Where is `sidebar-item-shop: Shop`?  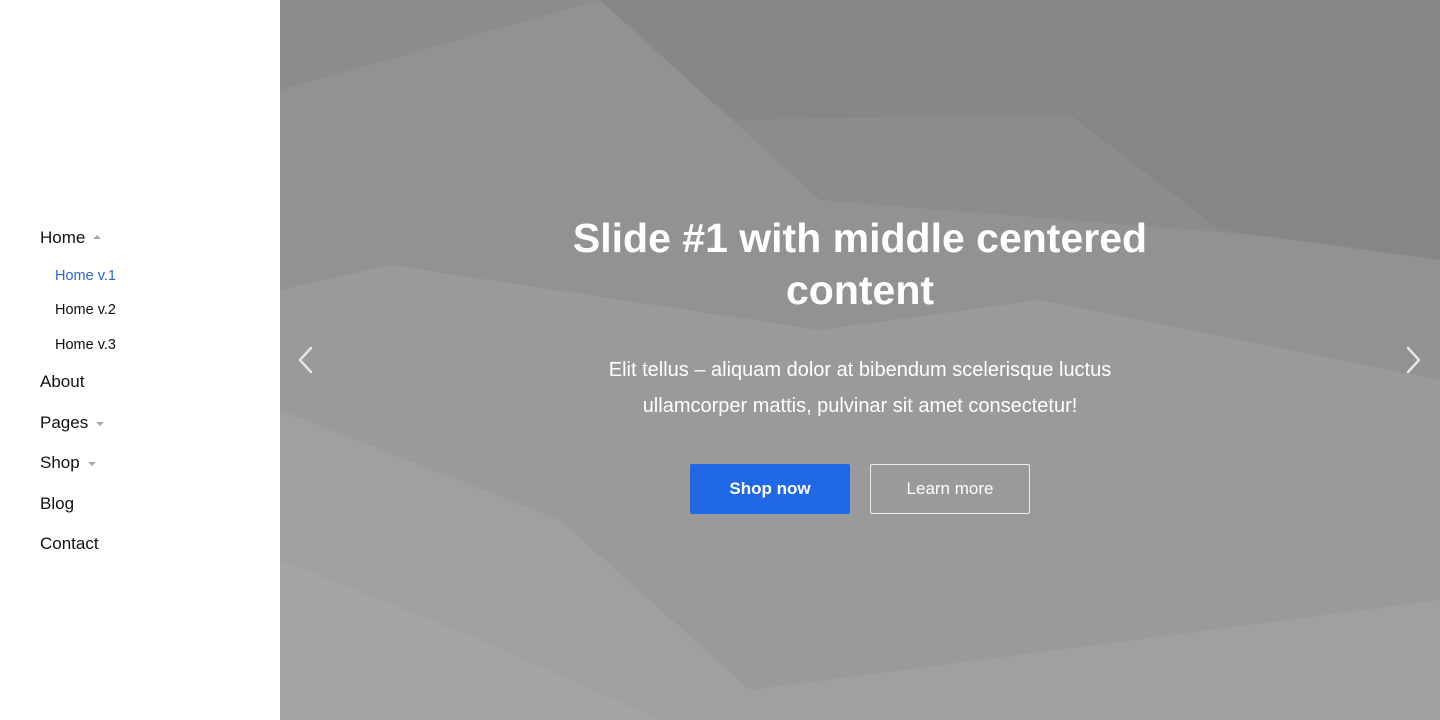
sidebar-item-shop: Shop is located at coordinates (78, 463).